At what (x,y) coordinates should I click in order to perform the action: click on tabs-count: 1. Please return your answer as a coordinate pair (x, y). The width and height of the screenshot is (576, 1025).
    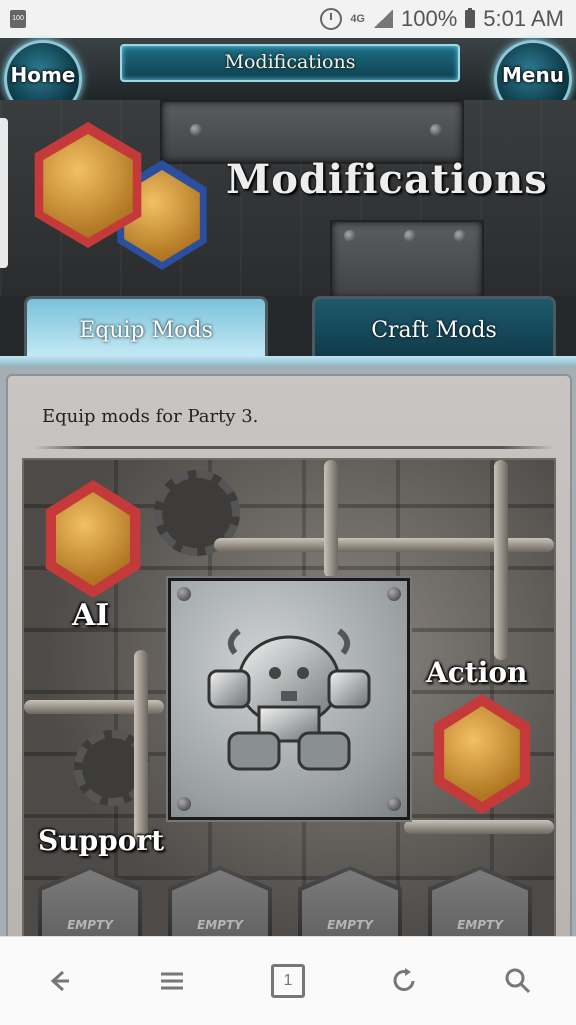
    Looking at the image, I should click on (288, 981).